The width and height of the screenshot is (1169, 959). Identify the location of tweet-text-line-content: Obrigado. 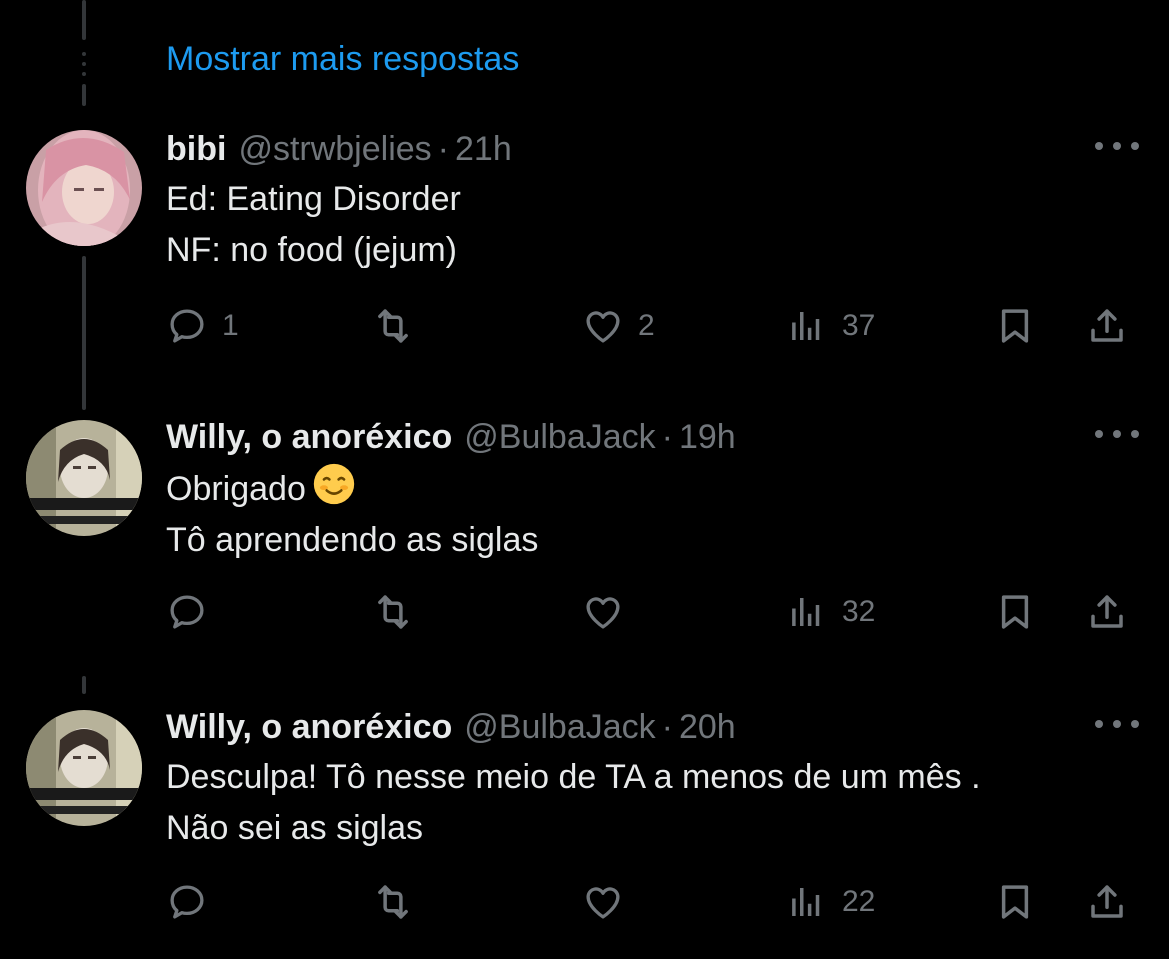
(236, 489).